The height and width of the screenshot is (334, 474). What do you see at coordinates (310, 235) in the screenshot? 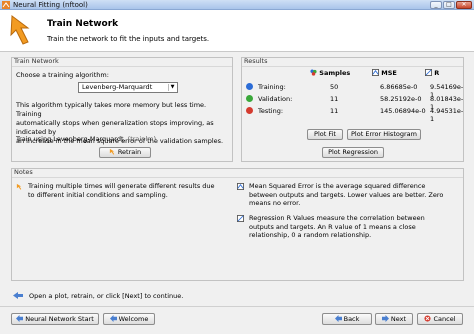
I see `note-line: relationship, 0 a random relationship.` at bounding box center [310, 235].